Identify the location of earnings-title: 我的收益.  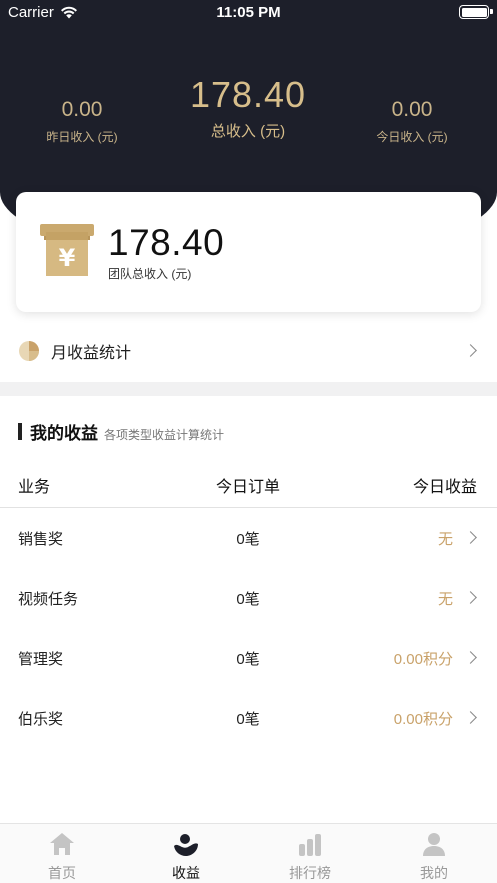
(64, 433).